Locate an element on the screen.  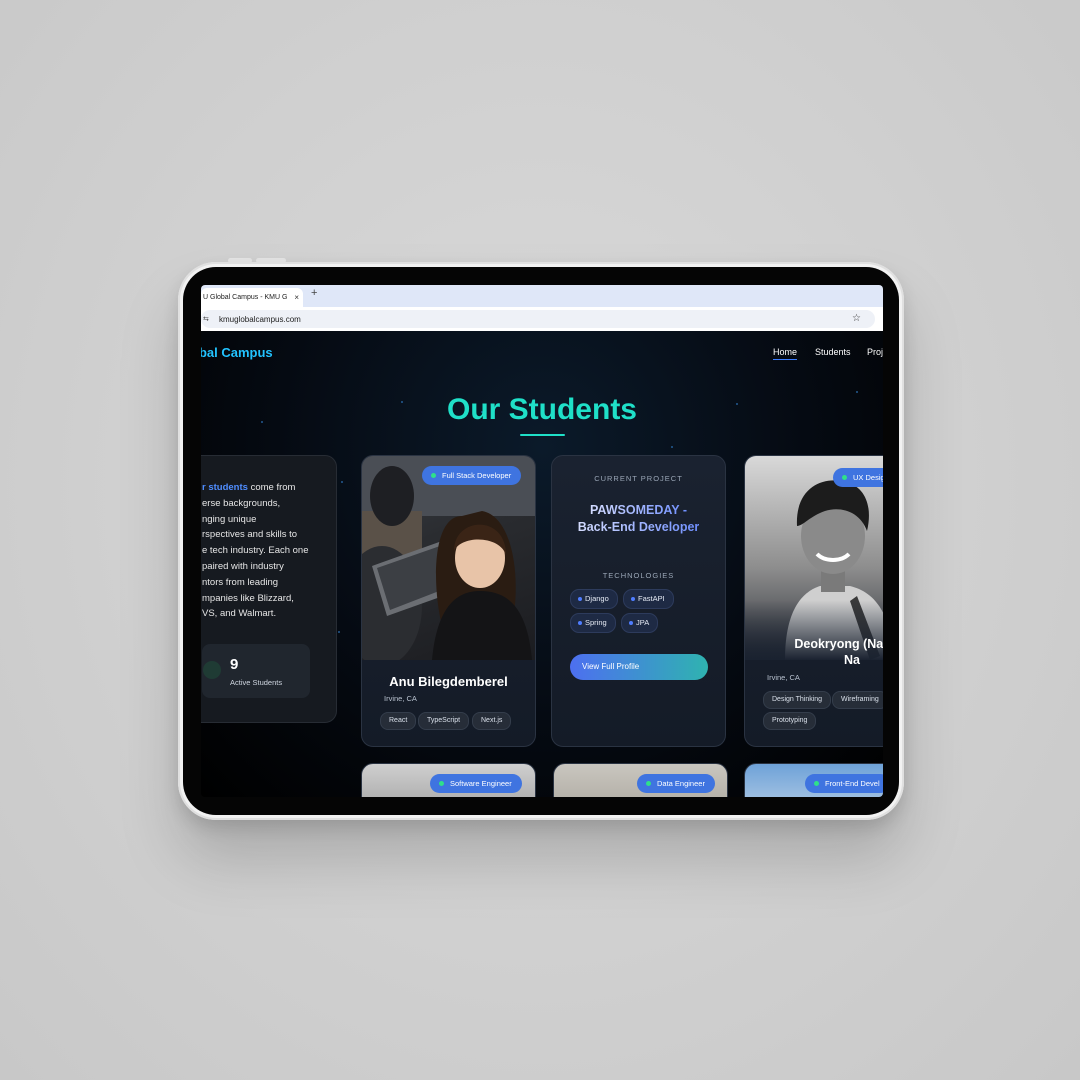
technologies-label: TECHNOLOGIES is located at coordinates (638, 575).